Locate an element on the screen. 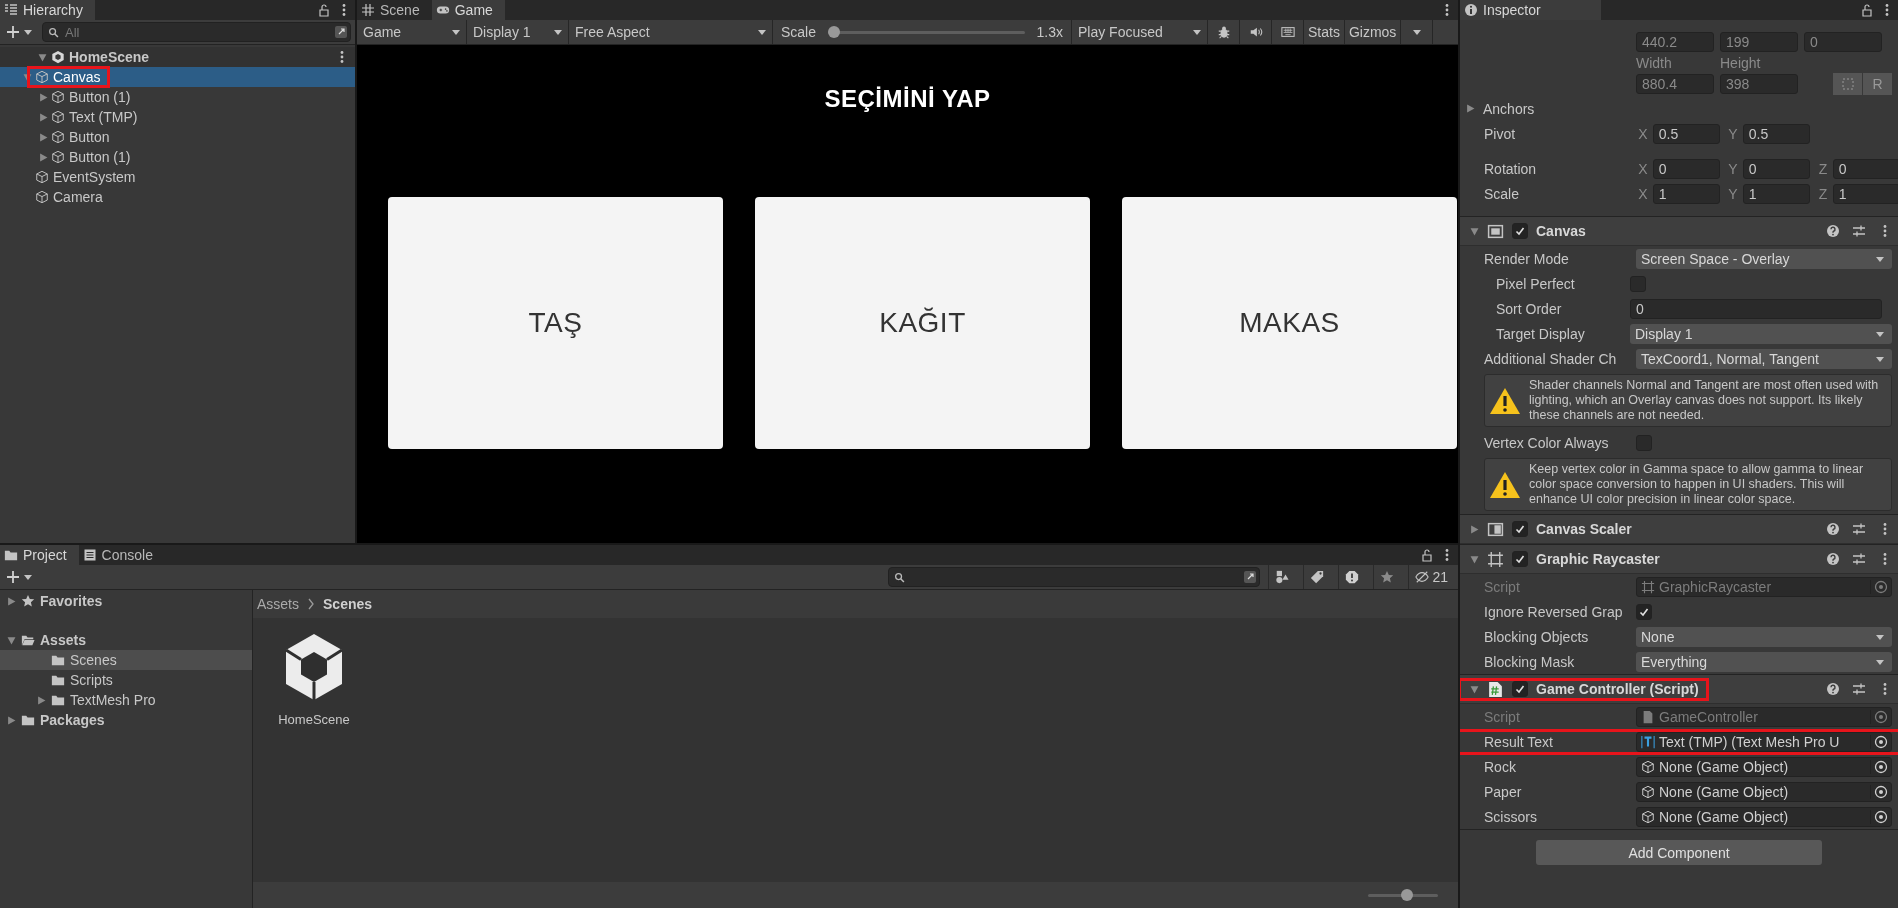  property-label: Blocking Mask is located at coordinates (1529, 661).